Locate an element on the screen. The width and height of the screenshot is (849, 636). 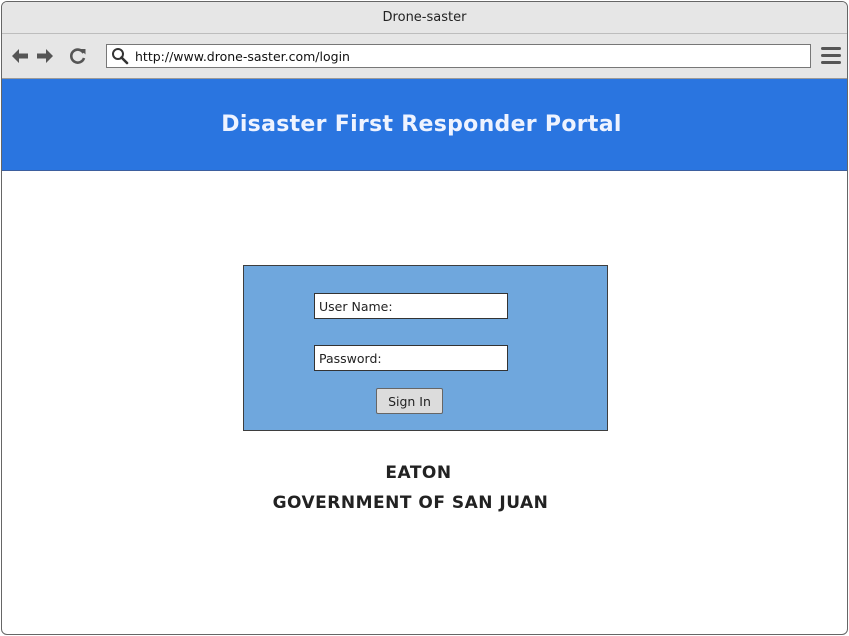
window-titlebar: Drone-saster is located at coordinates (424, 18).